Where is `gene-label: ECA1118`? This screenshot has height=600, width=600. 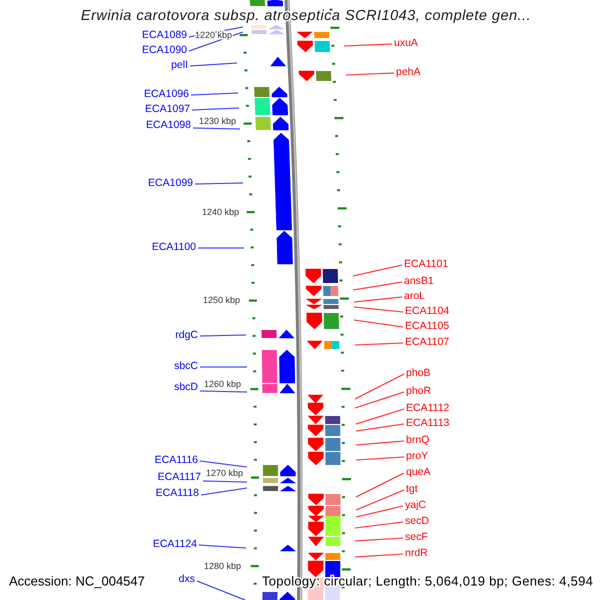 gene-label: ECA1118 is located at coordinates (177, 493).